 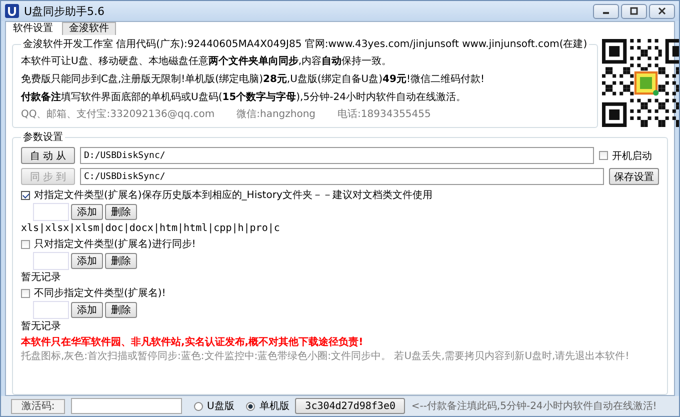 I want to click on tab: 金浚软件, so click(x=89, y=28).